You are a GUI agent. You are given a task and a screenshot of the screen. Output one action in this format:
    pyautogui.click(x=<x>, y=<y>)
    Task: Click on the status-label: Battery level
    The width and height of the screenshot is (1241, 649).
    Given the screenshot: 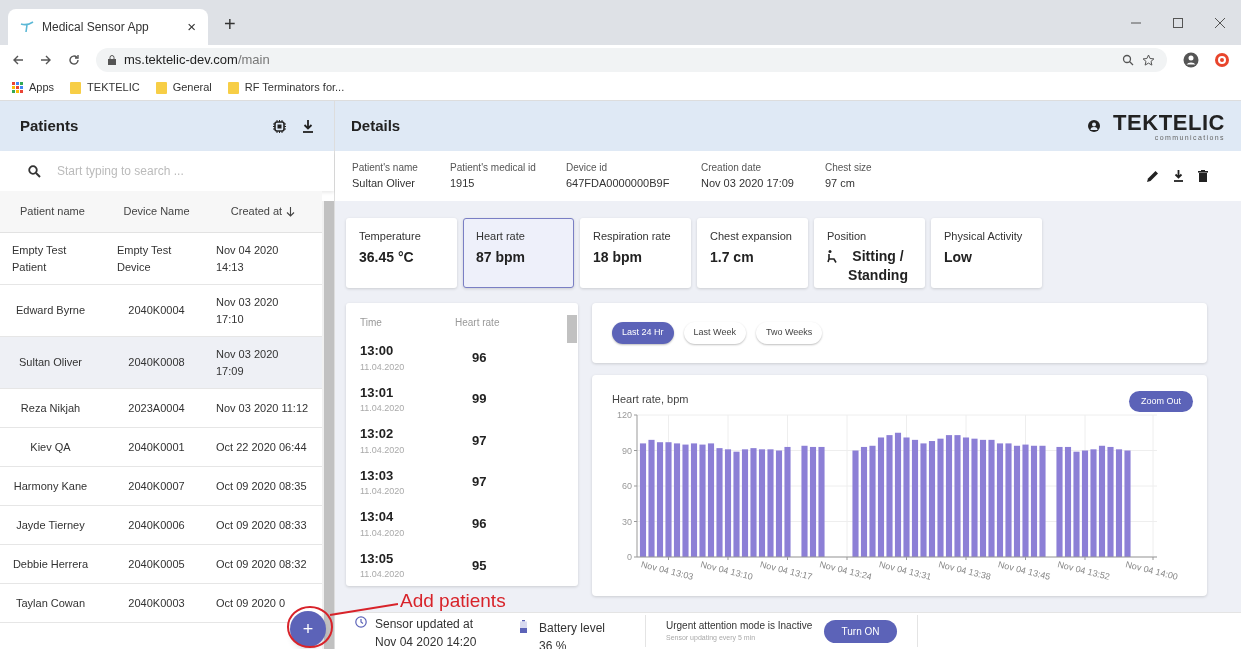 What is the action you would take?
    pyautogui.click(x=572, y=628)
    